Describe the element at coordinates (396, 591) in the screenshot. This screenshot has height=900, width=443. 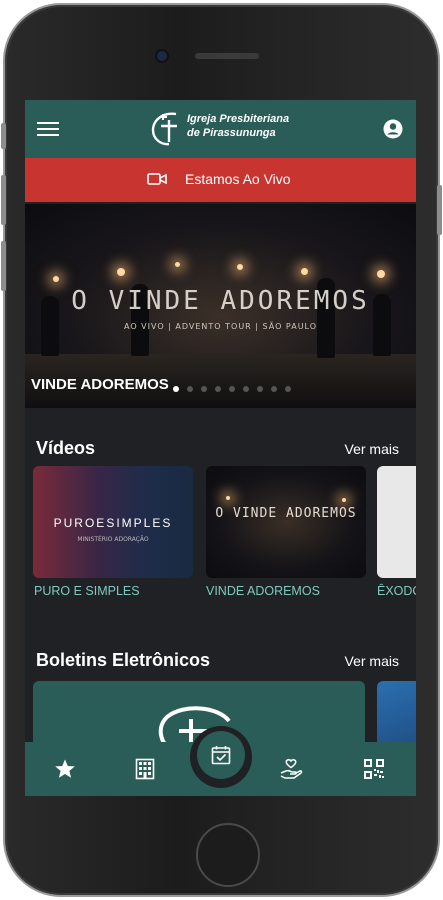
I see `video-label: ÊXODO` at that location.